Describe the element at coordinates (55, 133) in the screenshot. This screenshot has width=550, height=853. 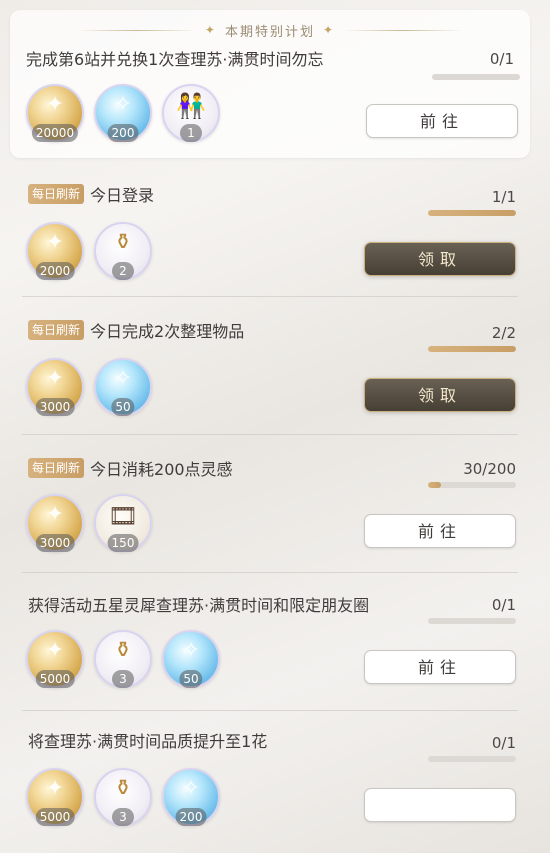
I see `reward-qty: 20000` at that location.